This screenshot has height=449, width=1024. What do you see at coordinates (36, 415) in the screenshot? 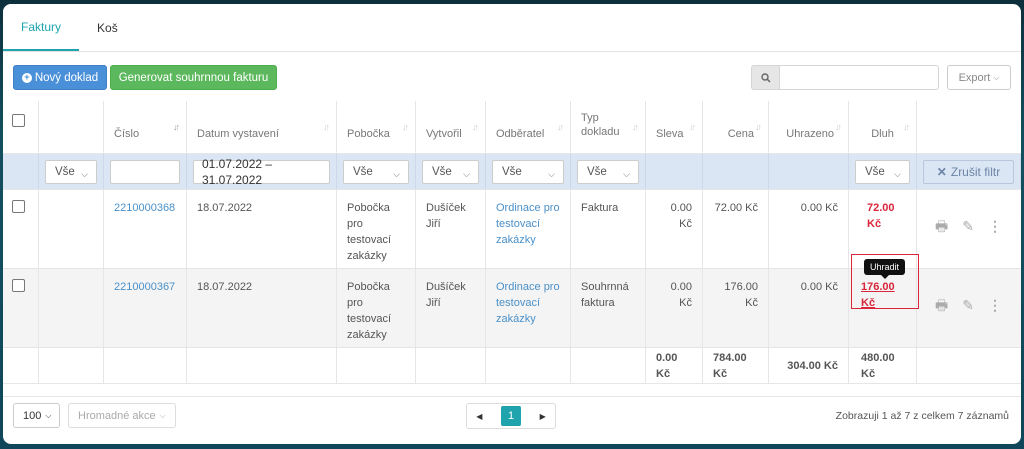
I see `page-size-select: 100 ⌵` at bounding box center [36, 415].